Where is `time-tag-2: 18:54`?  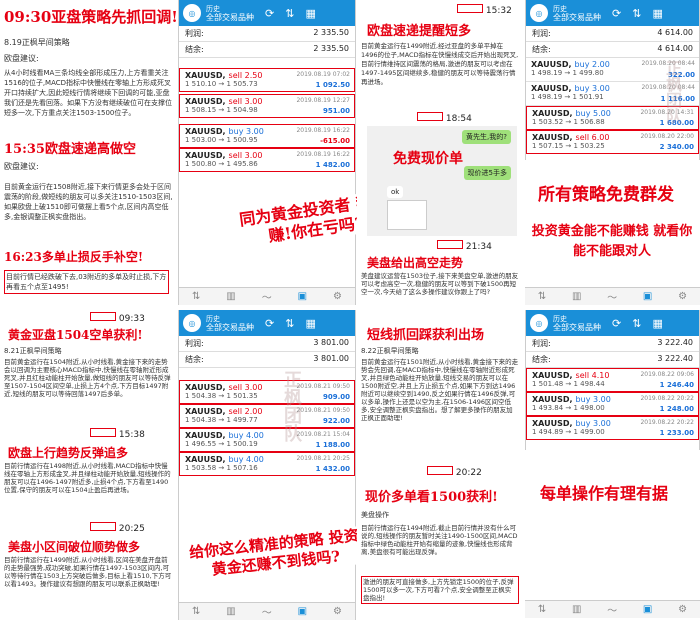
time-tag-2: 18:54 is located at coordinates (444, 118).